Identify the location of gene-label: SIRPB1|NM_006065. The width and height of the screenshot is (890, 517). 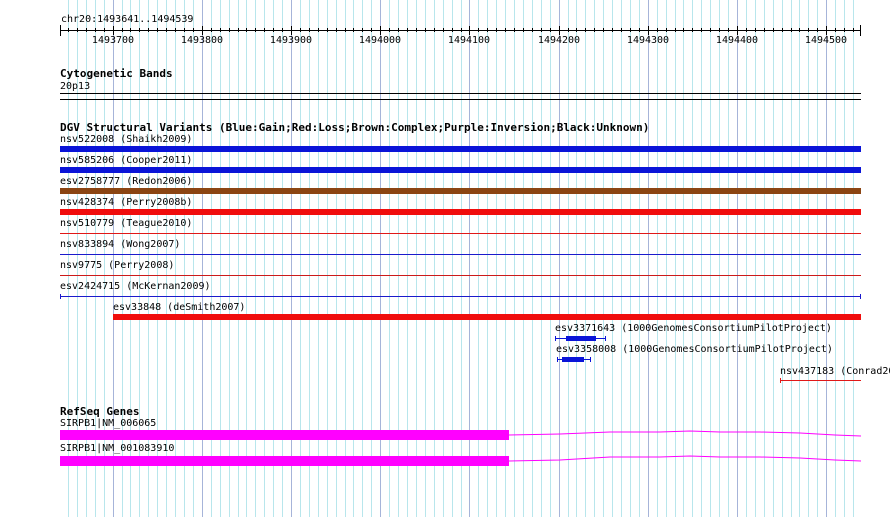
(108, 424).